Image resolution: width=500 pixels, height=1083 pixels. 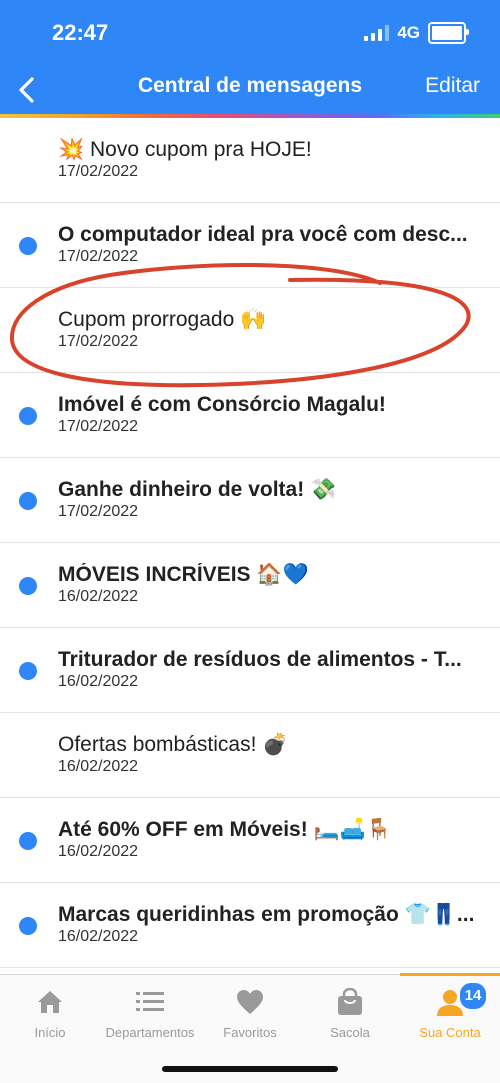 I want to click on message-title: Cupom prorrogado 🙌, so click(x=162, y=319).